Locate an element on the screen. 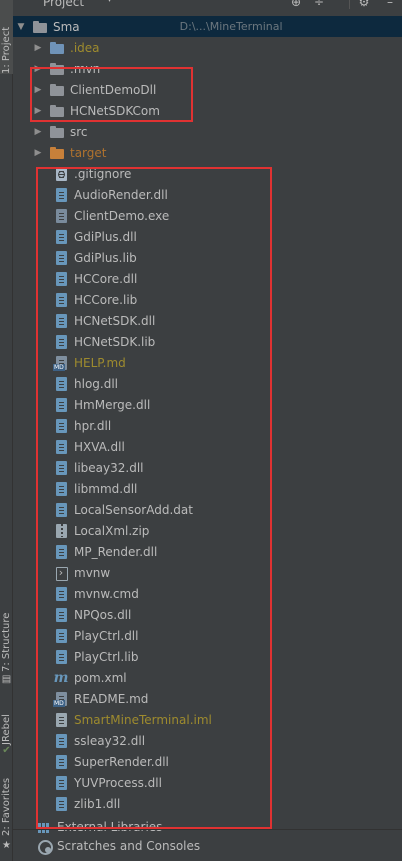 The height and width of the screenshot is (861, 402). tree-file-label: HCCore.lib is located at coordinates (106, 299).